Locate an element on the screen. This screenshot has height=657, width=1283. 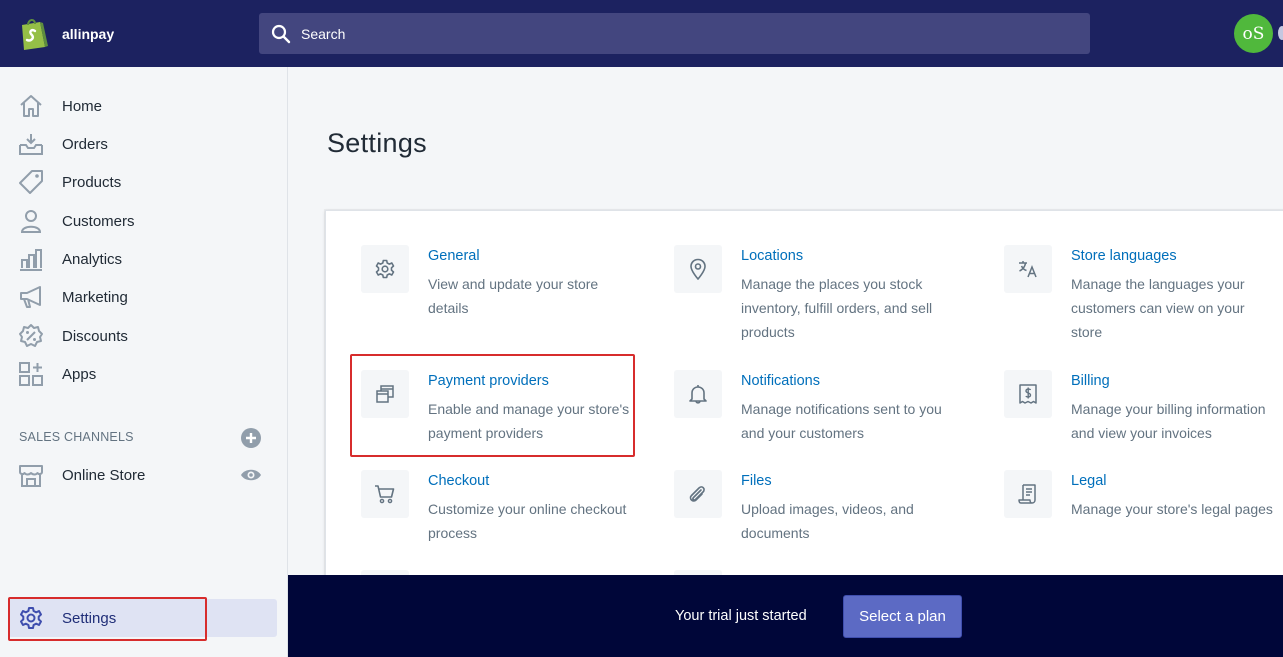
tile-title: Files is located at coordinates (756, 481).